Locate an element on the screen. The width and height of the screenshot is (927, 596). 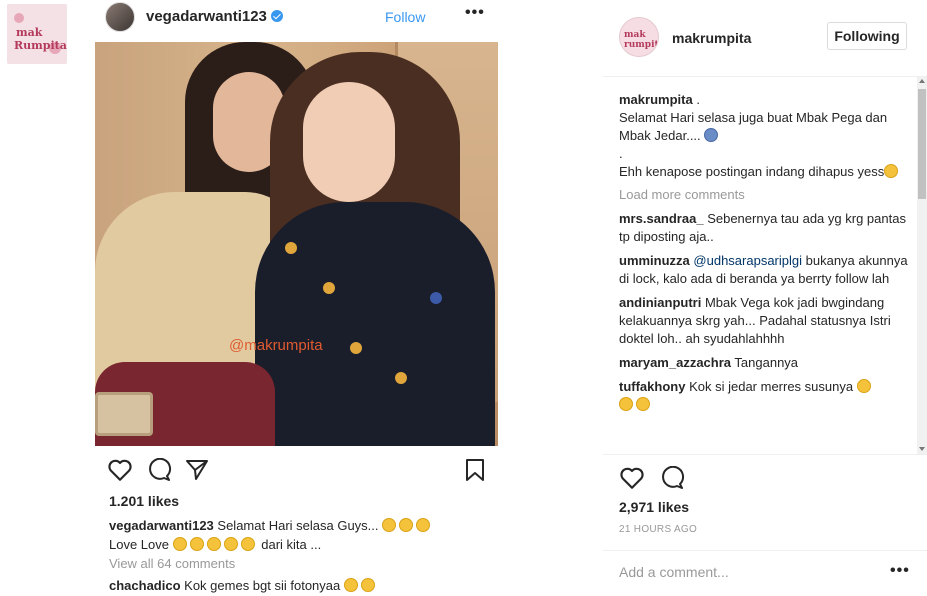
makrumpita-logo: mak Rumpita is located at coordinates (37, 34).